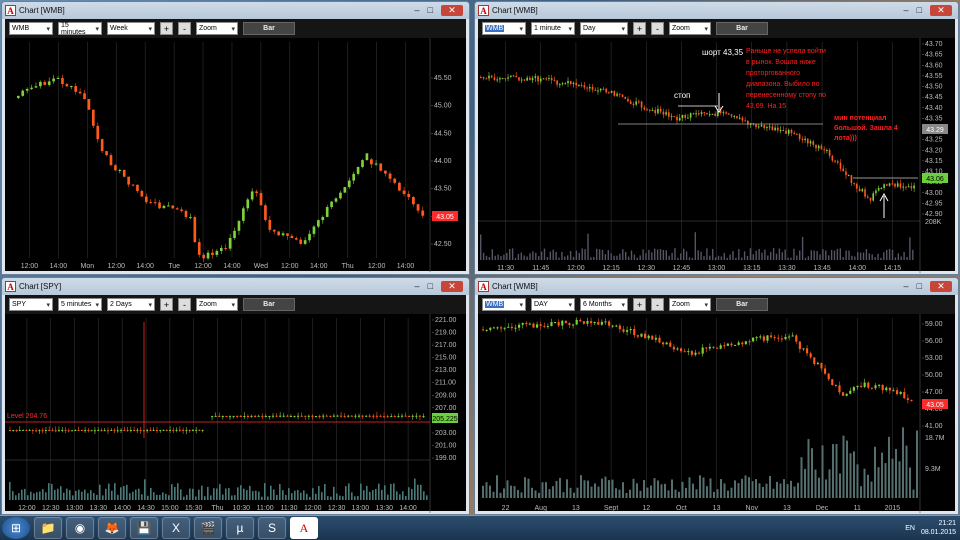 The image size is (960, 540). Describe the element at coordinates (131, 28) in the screenshot. I see `range-select: Week` at that location.